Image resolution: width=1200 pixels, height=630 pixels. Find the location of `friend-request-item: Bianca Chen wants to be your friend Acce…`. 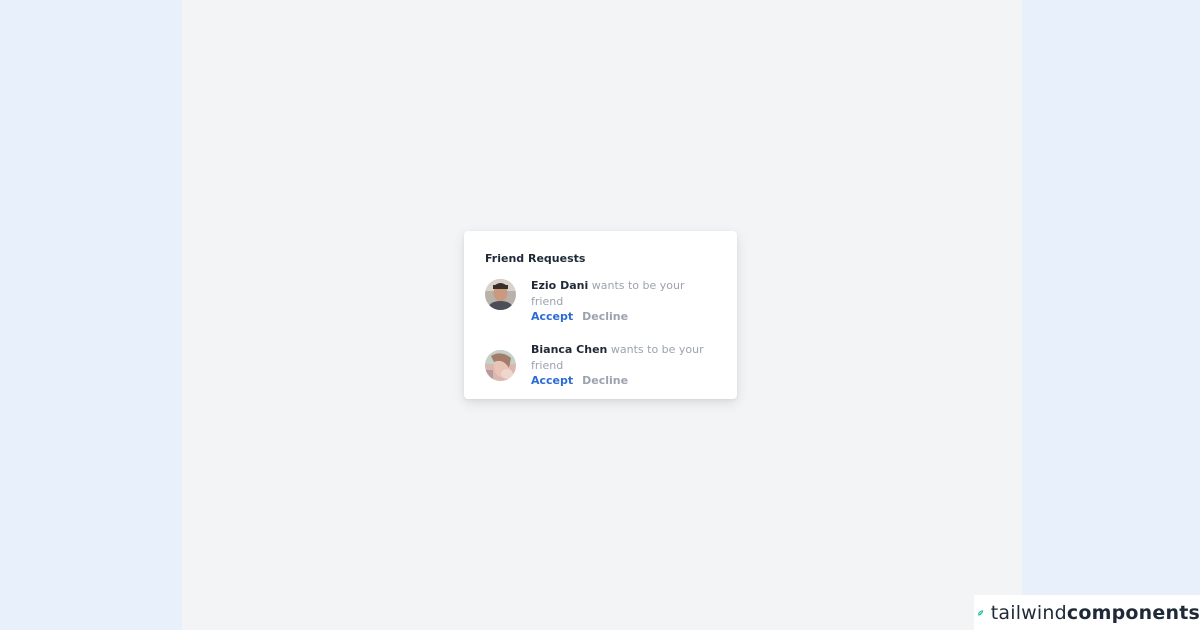

friend-request-item: Bianca Chen wants to be your friend Acce… is located at coordinates (600, 364).